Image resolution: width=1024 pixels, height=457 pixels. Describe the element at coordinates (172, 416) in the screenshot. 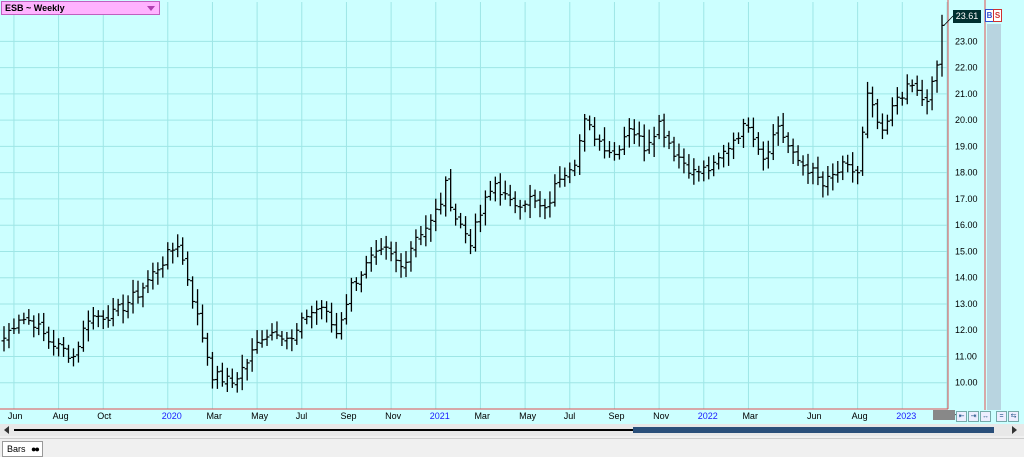

I see `x-tick-label: 2020` at that location.